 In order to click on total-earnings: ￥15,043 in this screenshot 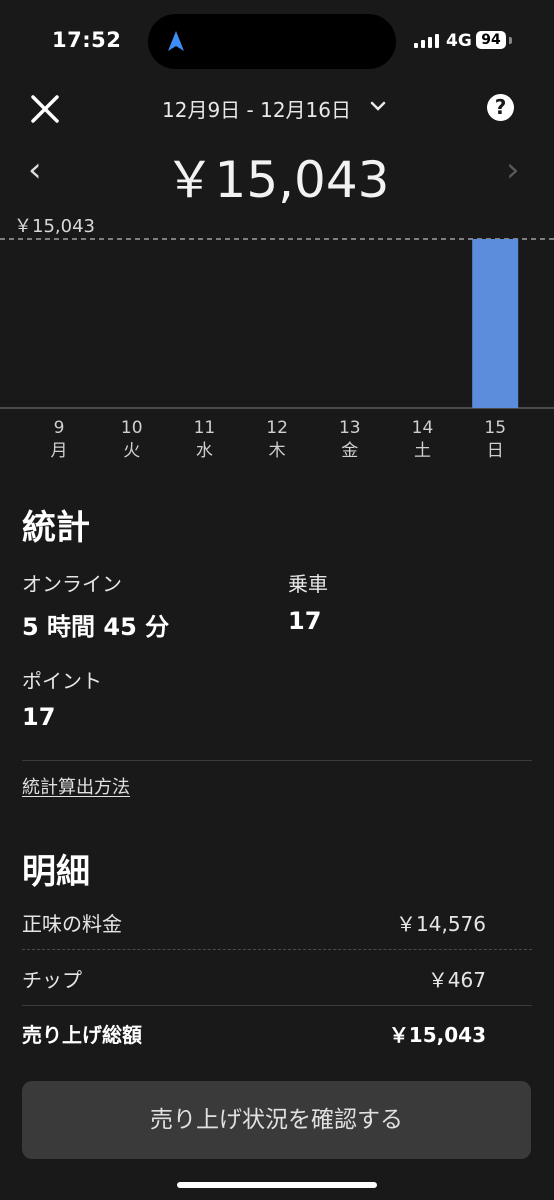, I will do `click(277, 180)`.